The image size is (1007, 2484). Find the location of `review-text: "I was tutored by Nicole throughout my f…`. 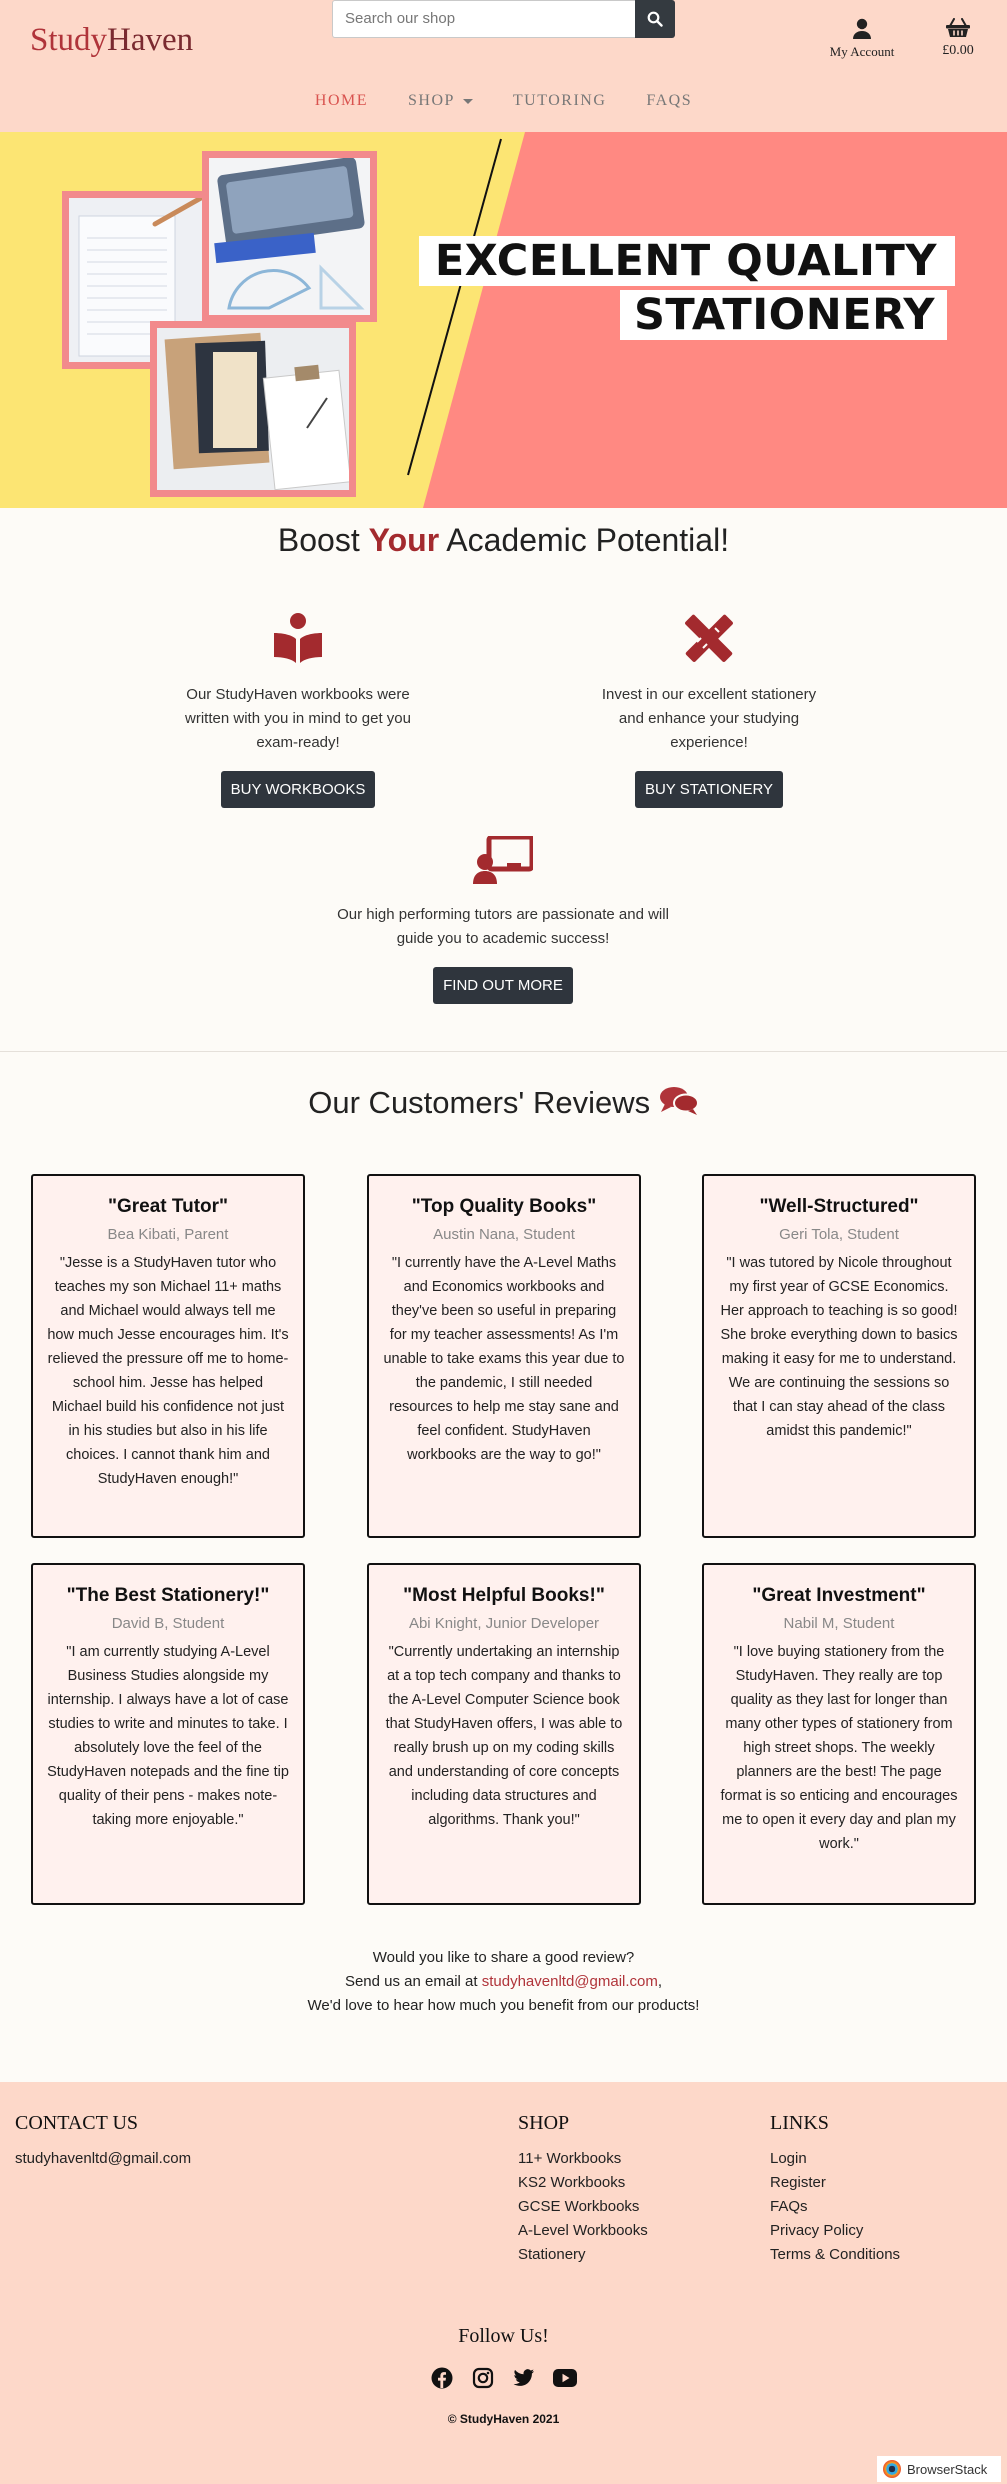

review-text: "I was tutored by Nicole throughout my f… is located at coordinates (839, 1347).